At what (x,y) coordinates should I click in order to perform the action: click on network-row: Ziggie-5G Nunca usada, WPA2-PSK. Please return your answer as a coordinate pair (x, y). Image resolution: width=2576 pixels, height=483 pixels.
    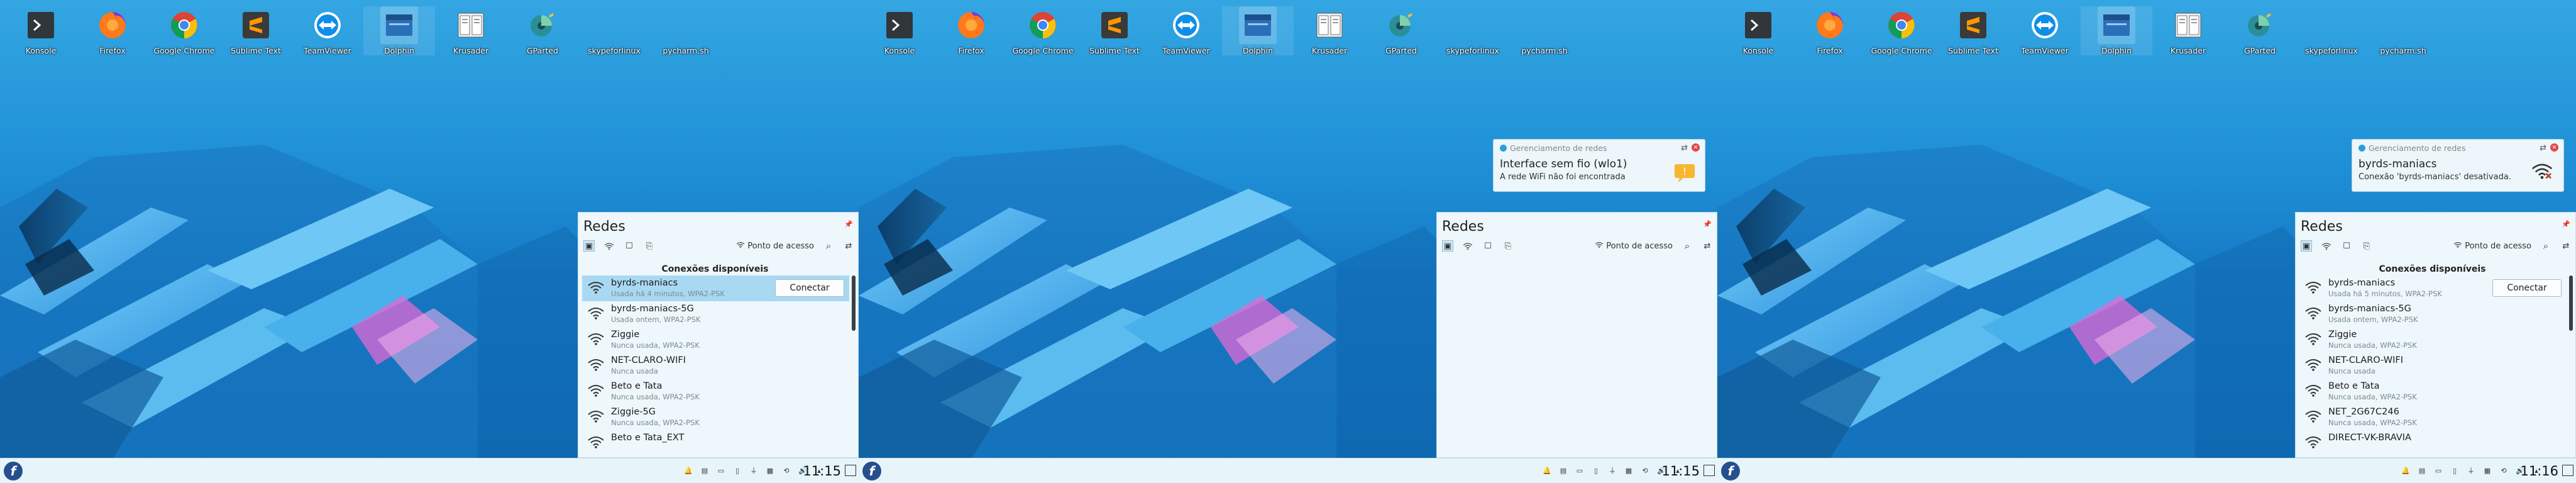
    Looking at the image, I should click on (716, 417).